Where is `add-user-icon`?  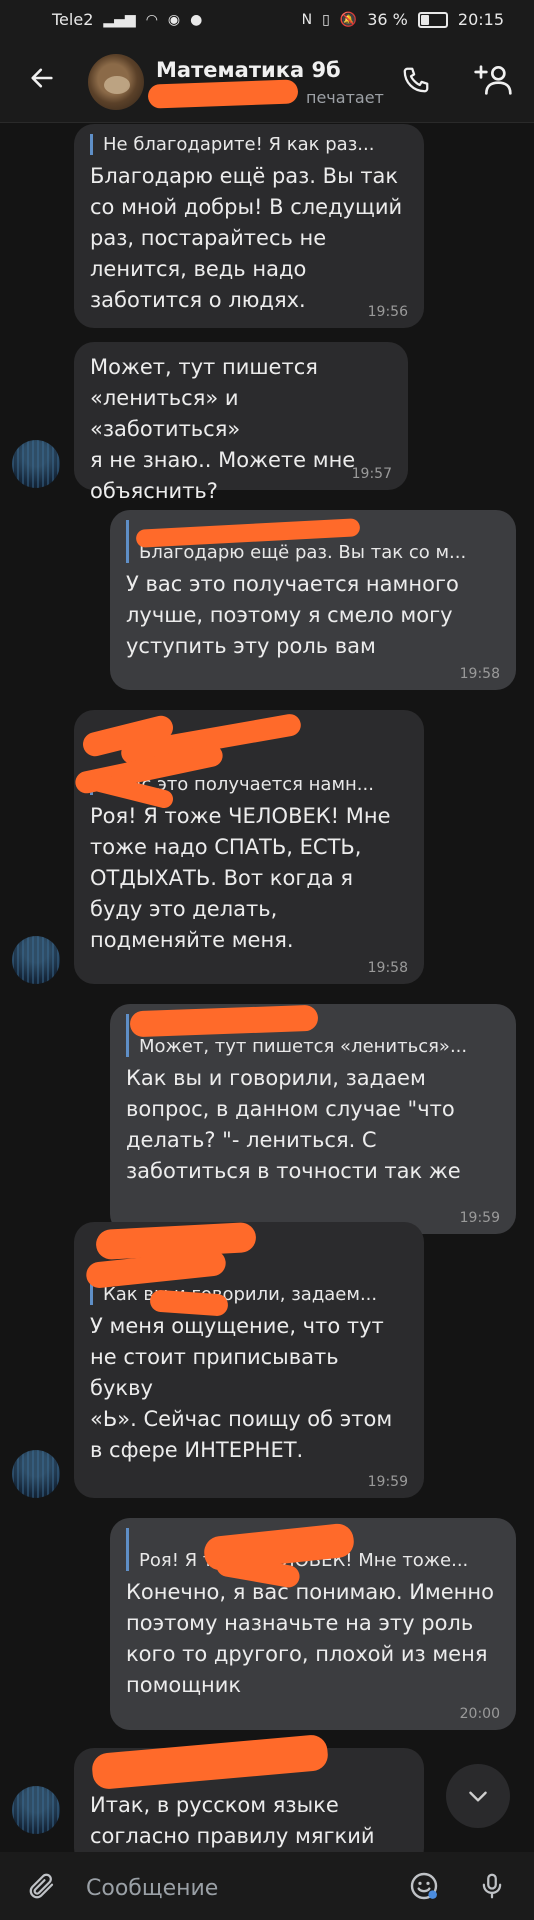 add-user-icon is located at coordinates (493, 80).